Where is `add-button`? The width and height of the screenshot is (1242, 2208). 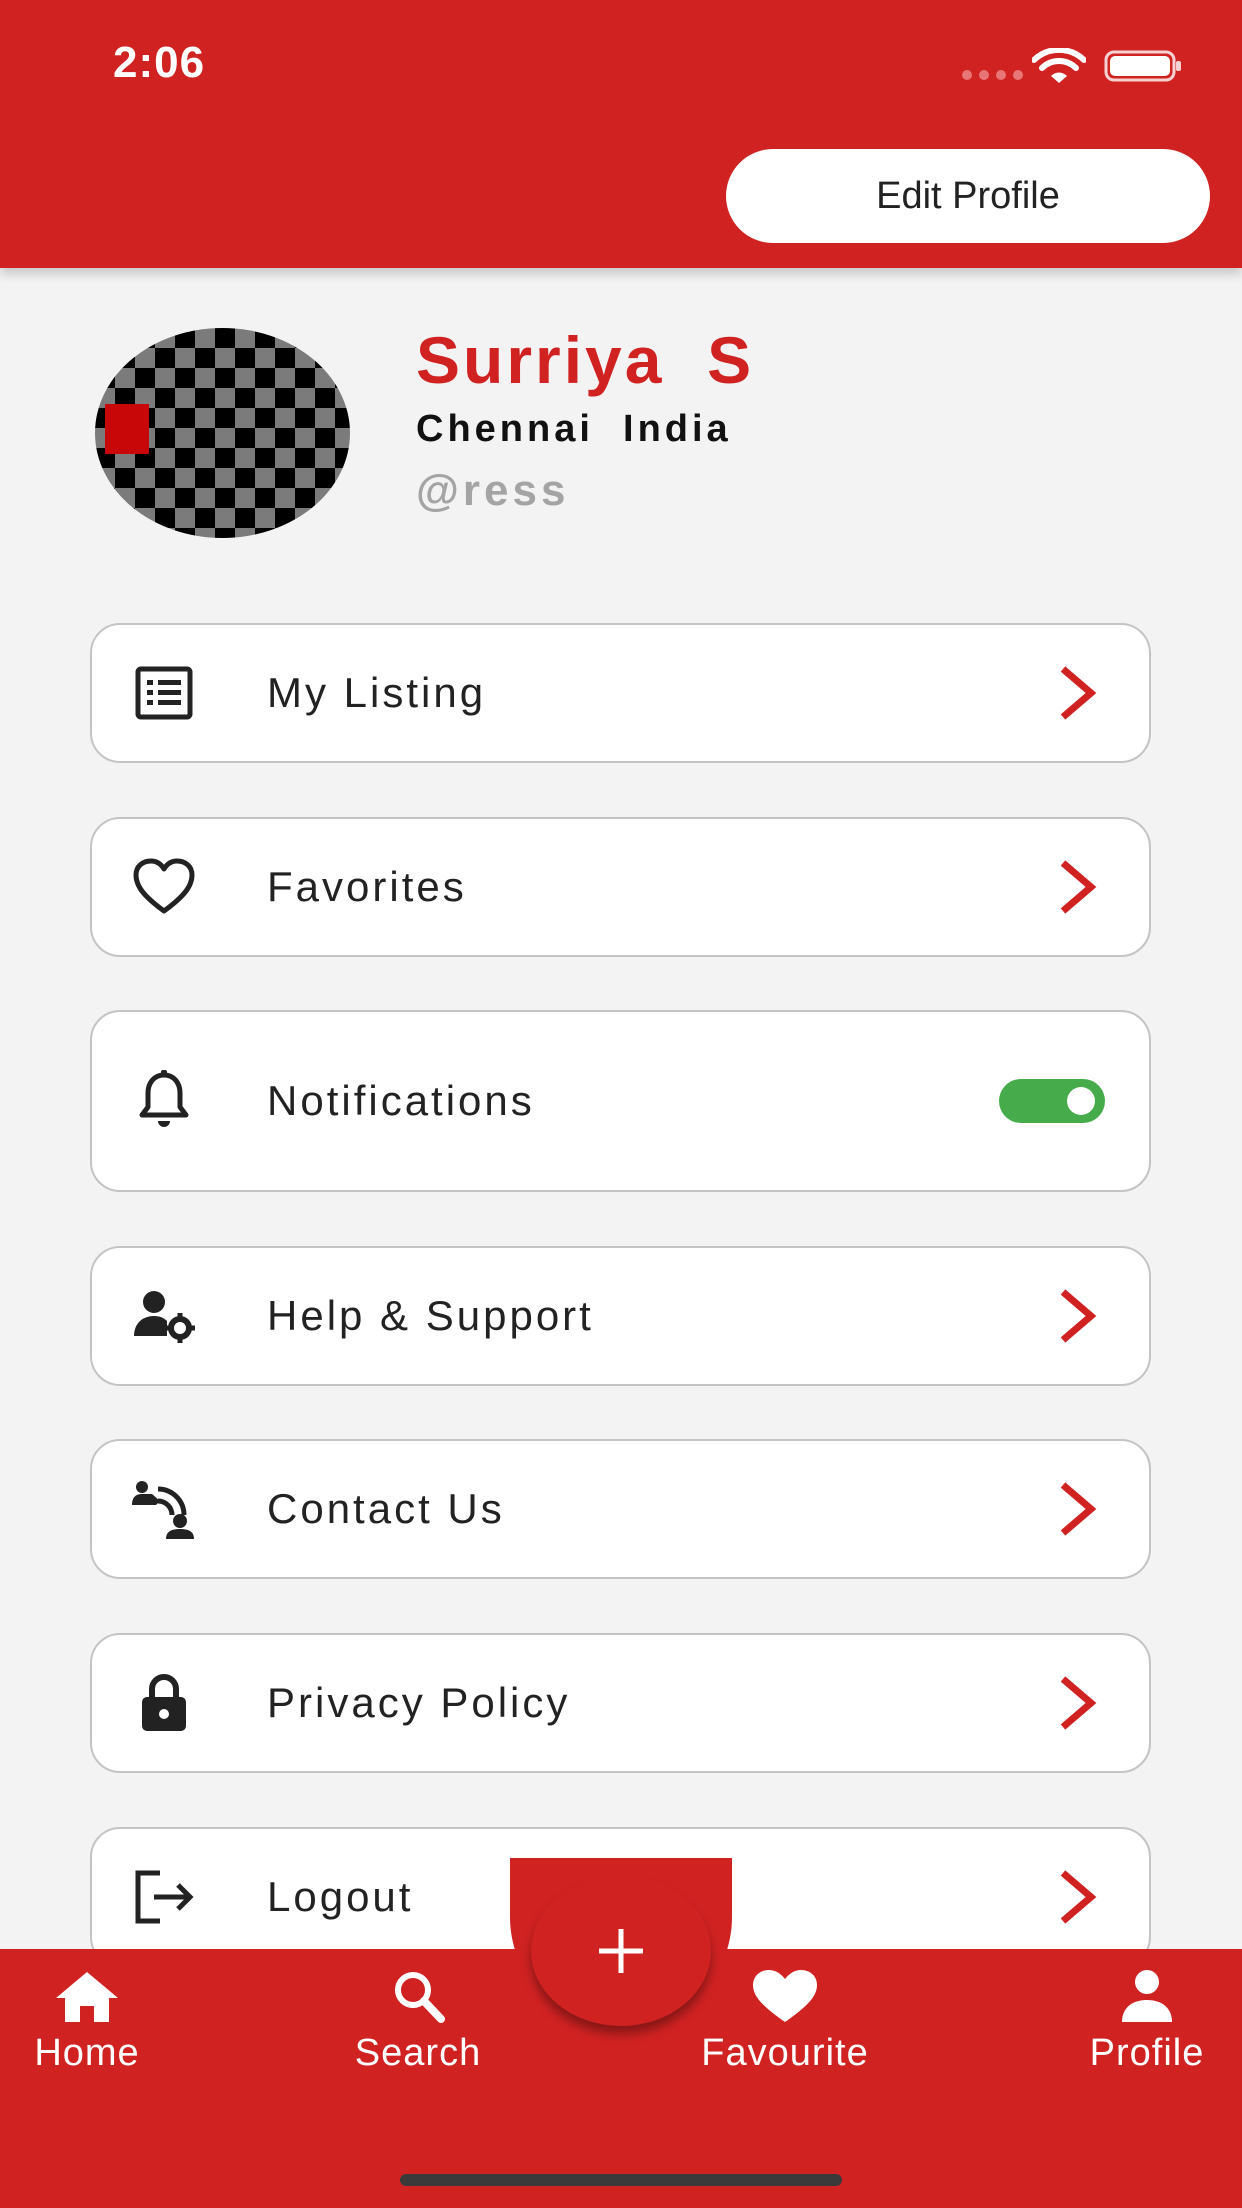 add-button is located at coordinates (621, 1951).